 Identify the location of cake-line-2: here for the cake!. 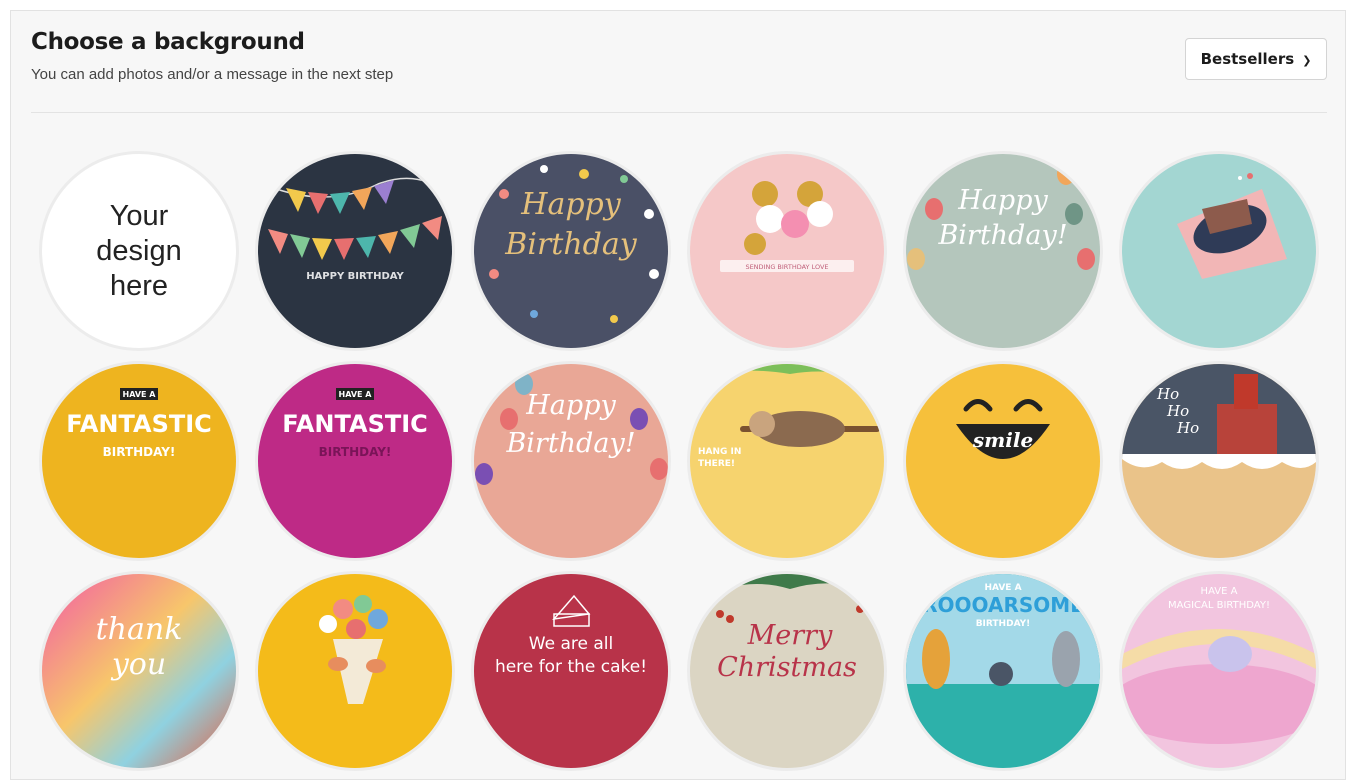
(571, 667).